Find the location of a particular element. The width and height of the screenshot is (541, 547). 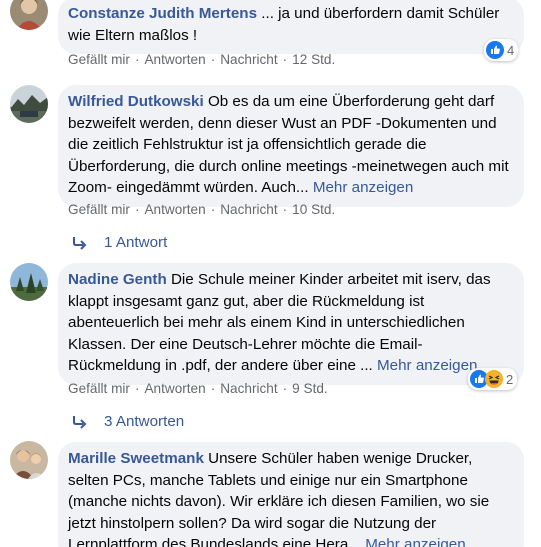

comment-actions: Gefällt mir · Antworten · Nachricht · 12 Std. is located at coordinates (202, 59).